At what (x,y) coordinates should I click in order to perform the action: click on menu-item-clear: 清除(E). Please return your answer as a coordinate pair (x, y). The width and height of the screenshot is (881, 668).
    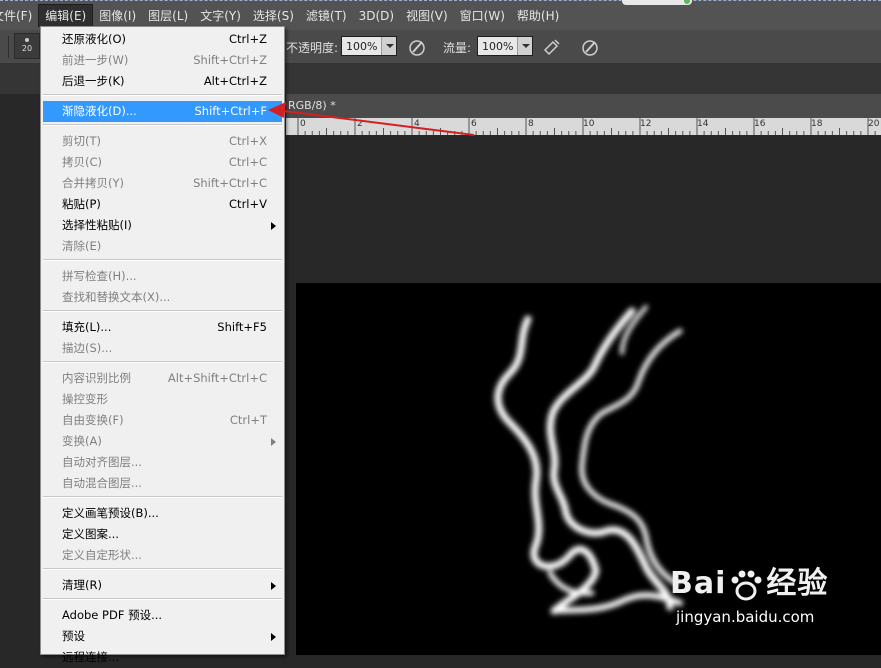
    Looking at the image, I should click on (162, 246).